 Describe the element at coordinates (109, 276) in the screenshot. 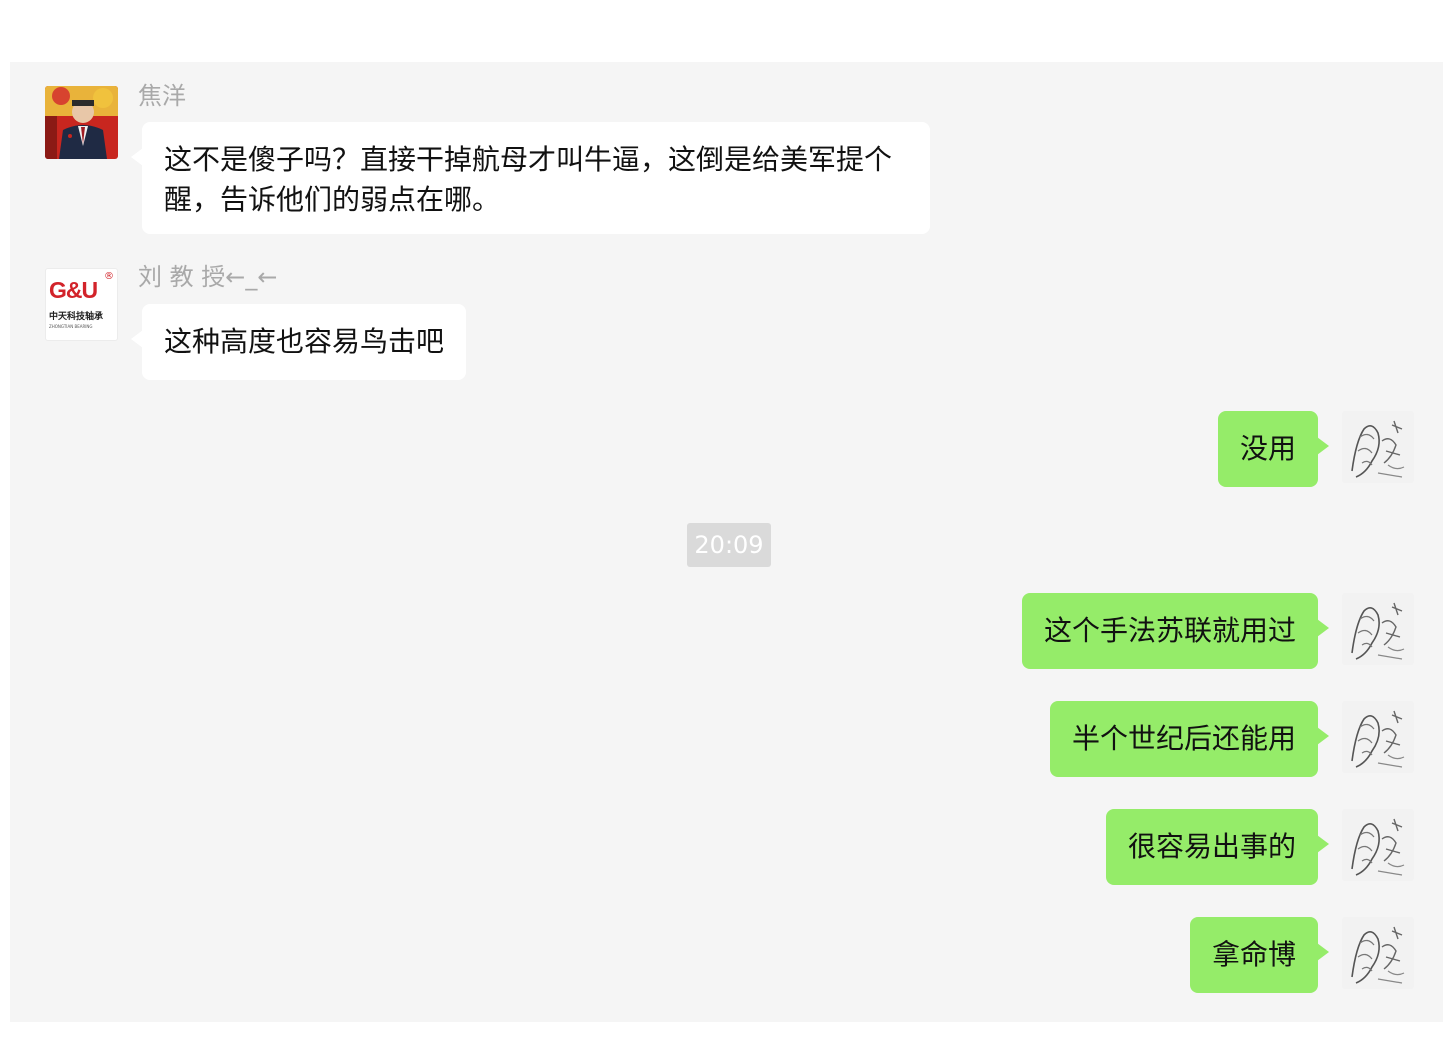

I see `registered-mark: ®` at that location.